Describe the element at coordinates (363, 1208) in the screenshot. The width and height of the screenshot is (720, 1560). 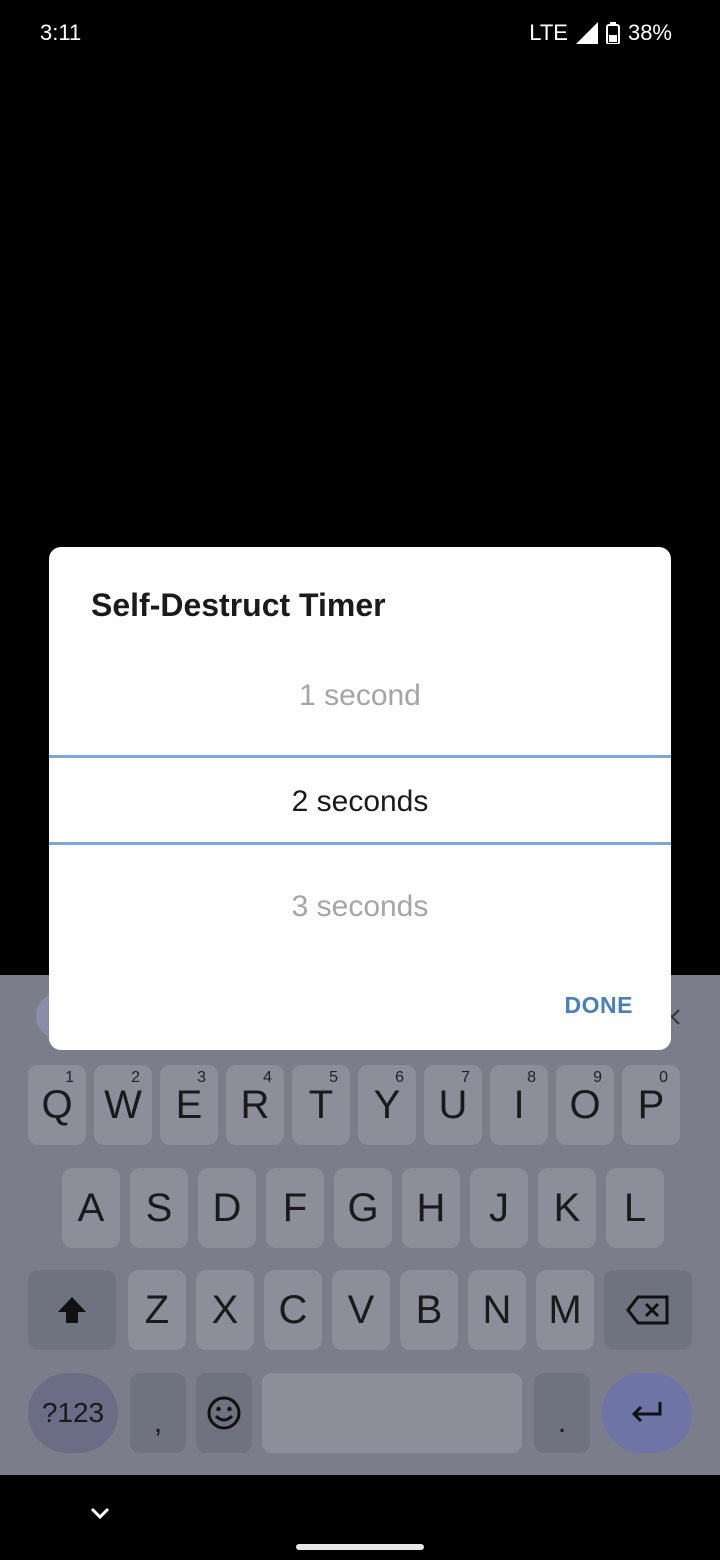
I see `key-g: G` at that location.